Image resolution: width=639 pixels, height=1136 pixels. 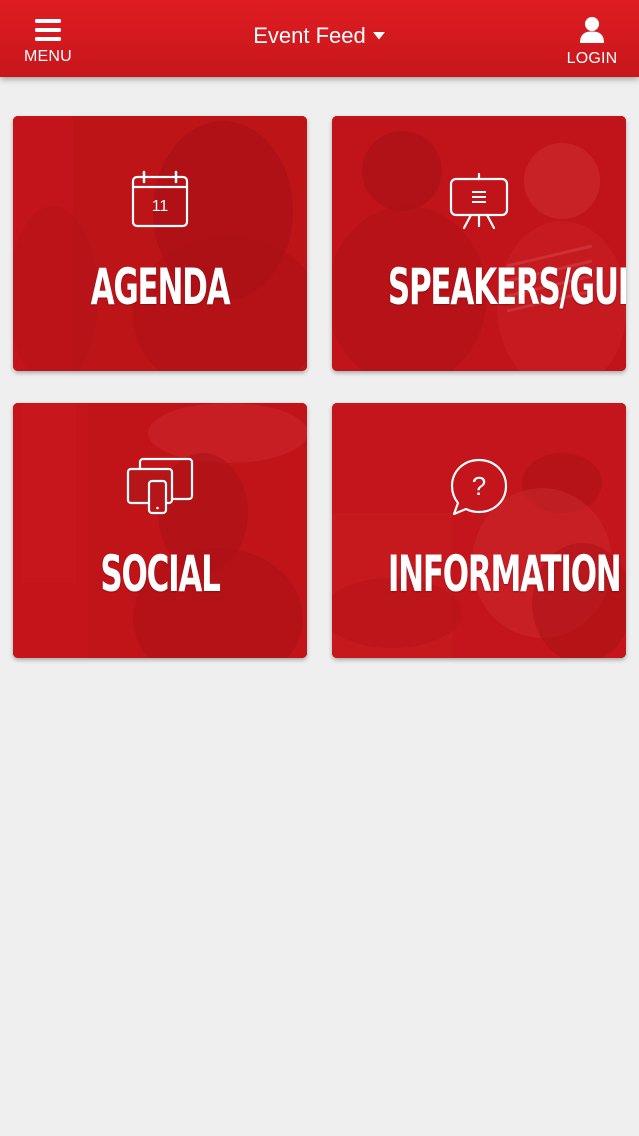 I want to click on tile-label: INFORMATION, so click(x=504, y=574).